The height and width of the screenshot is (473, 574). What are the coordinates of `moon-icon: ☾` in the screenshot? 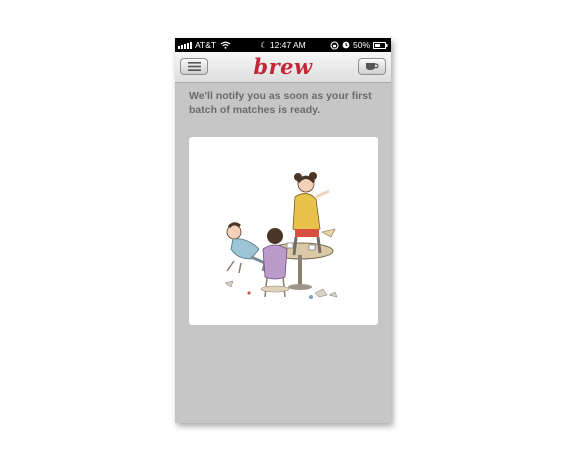 It's located at (264, 45).